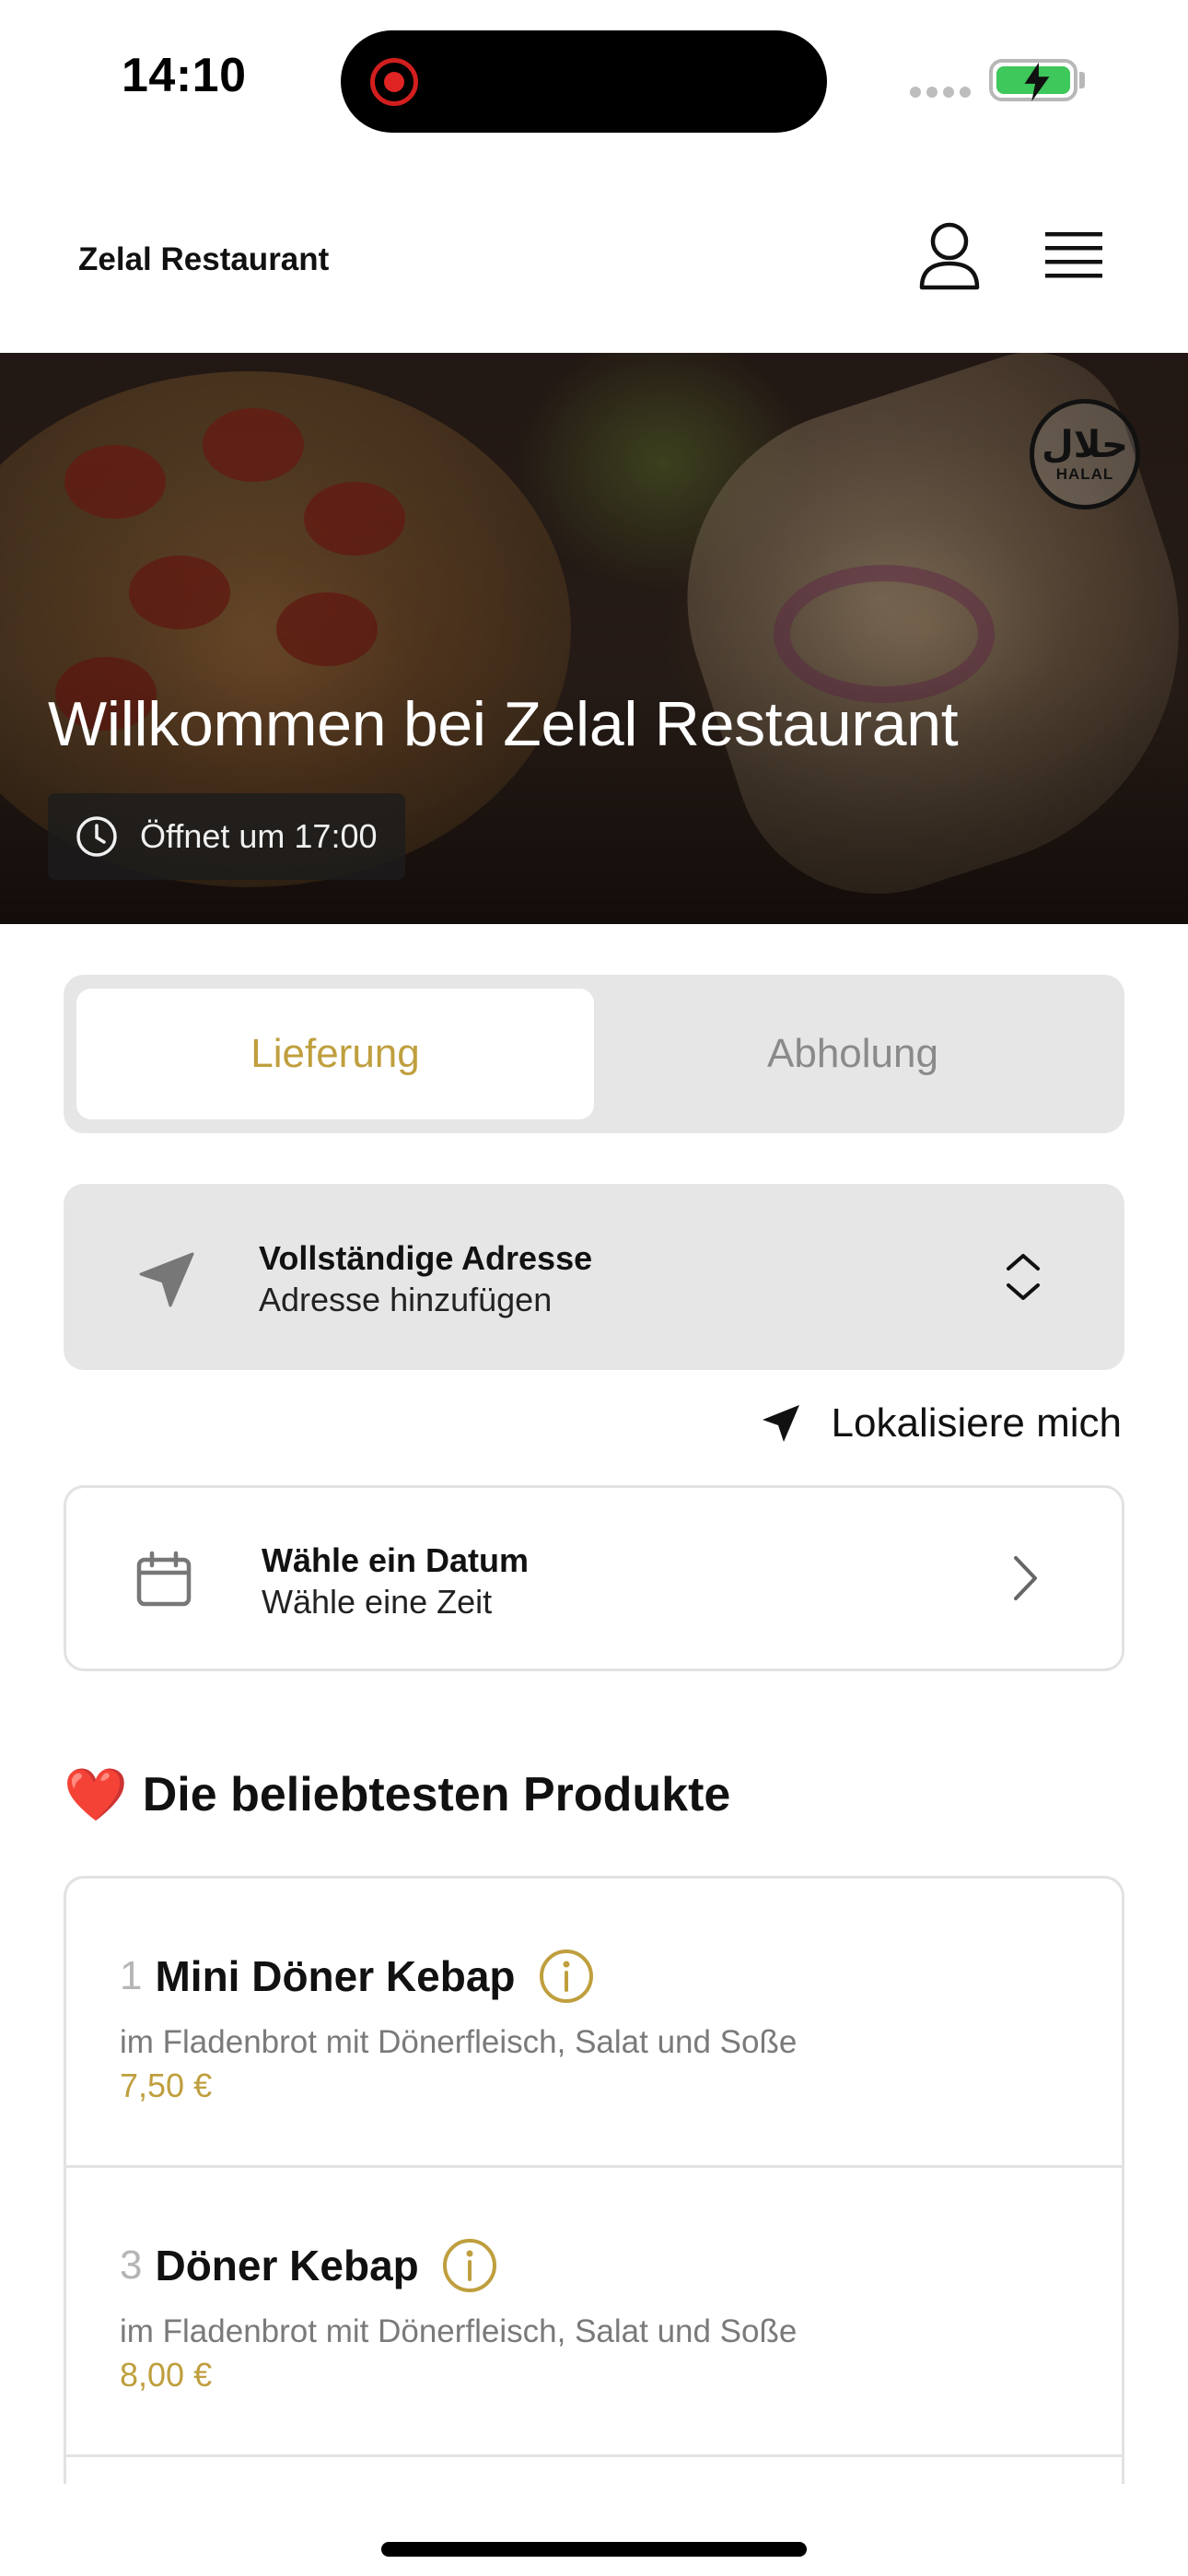 The width and height of the screenshot is (1188, 2576). Describe the element at coordinates (594, 1578) in the screenshot. I see `date-time-selector: Wähle ein Datum Wähle eine Zeit` at that location.